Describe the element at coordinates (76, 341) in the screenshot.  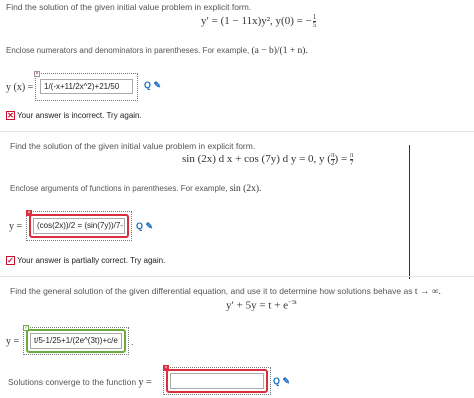
I see `q3-answer-input: t/5-1/25+1/(2e^(3t))+c/e` at that location.